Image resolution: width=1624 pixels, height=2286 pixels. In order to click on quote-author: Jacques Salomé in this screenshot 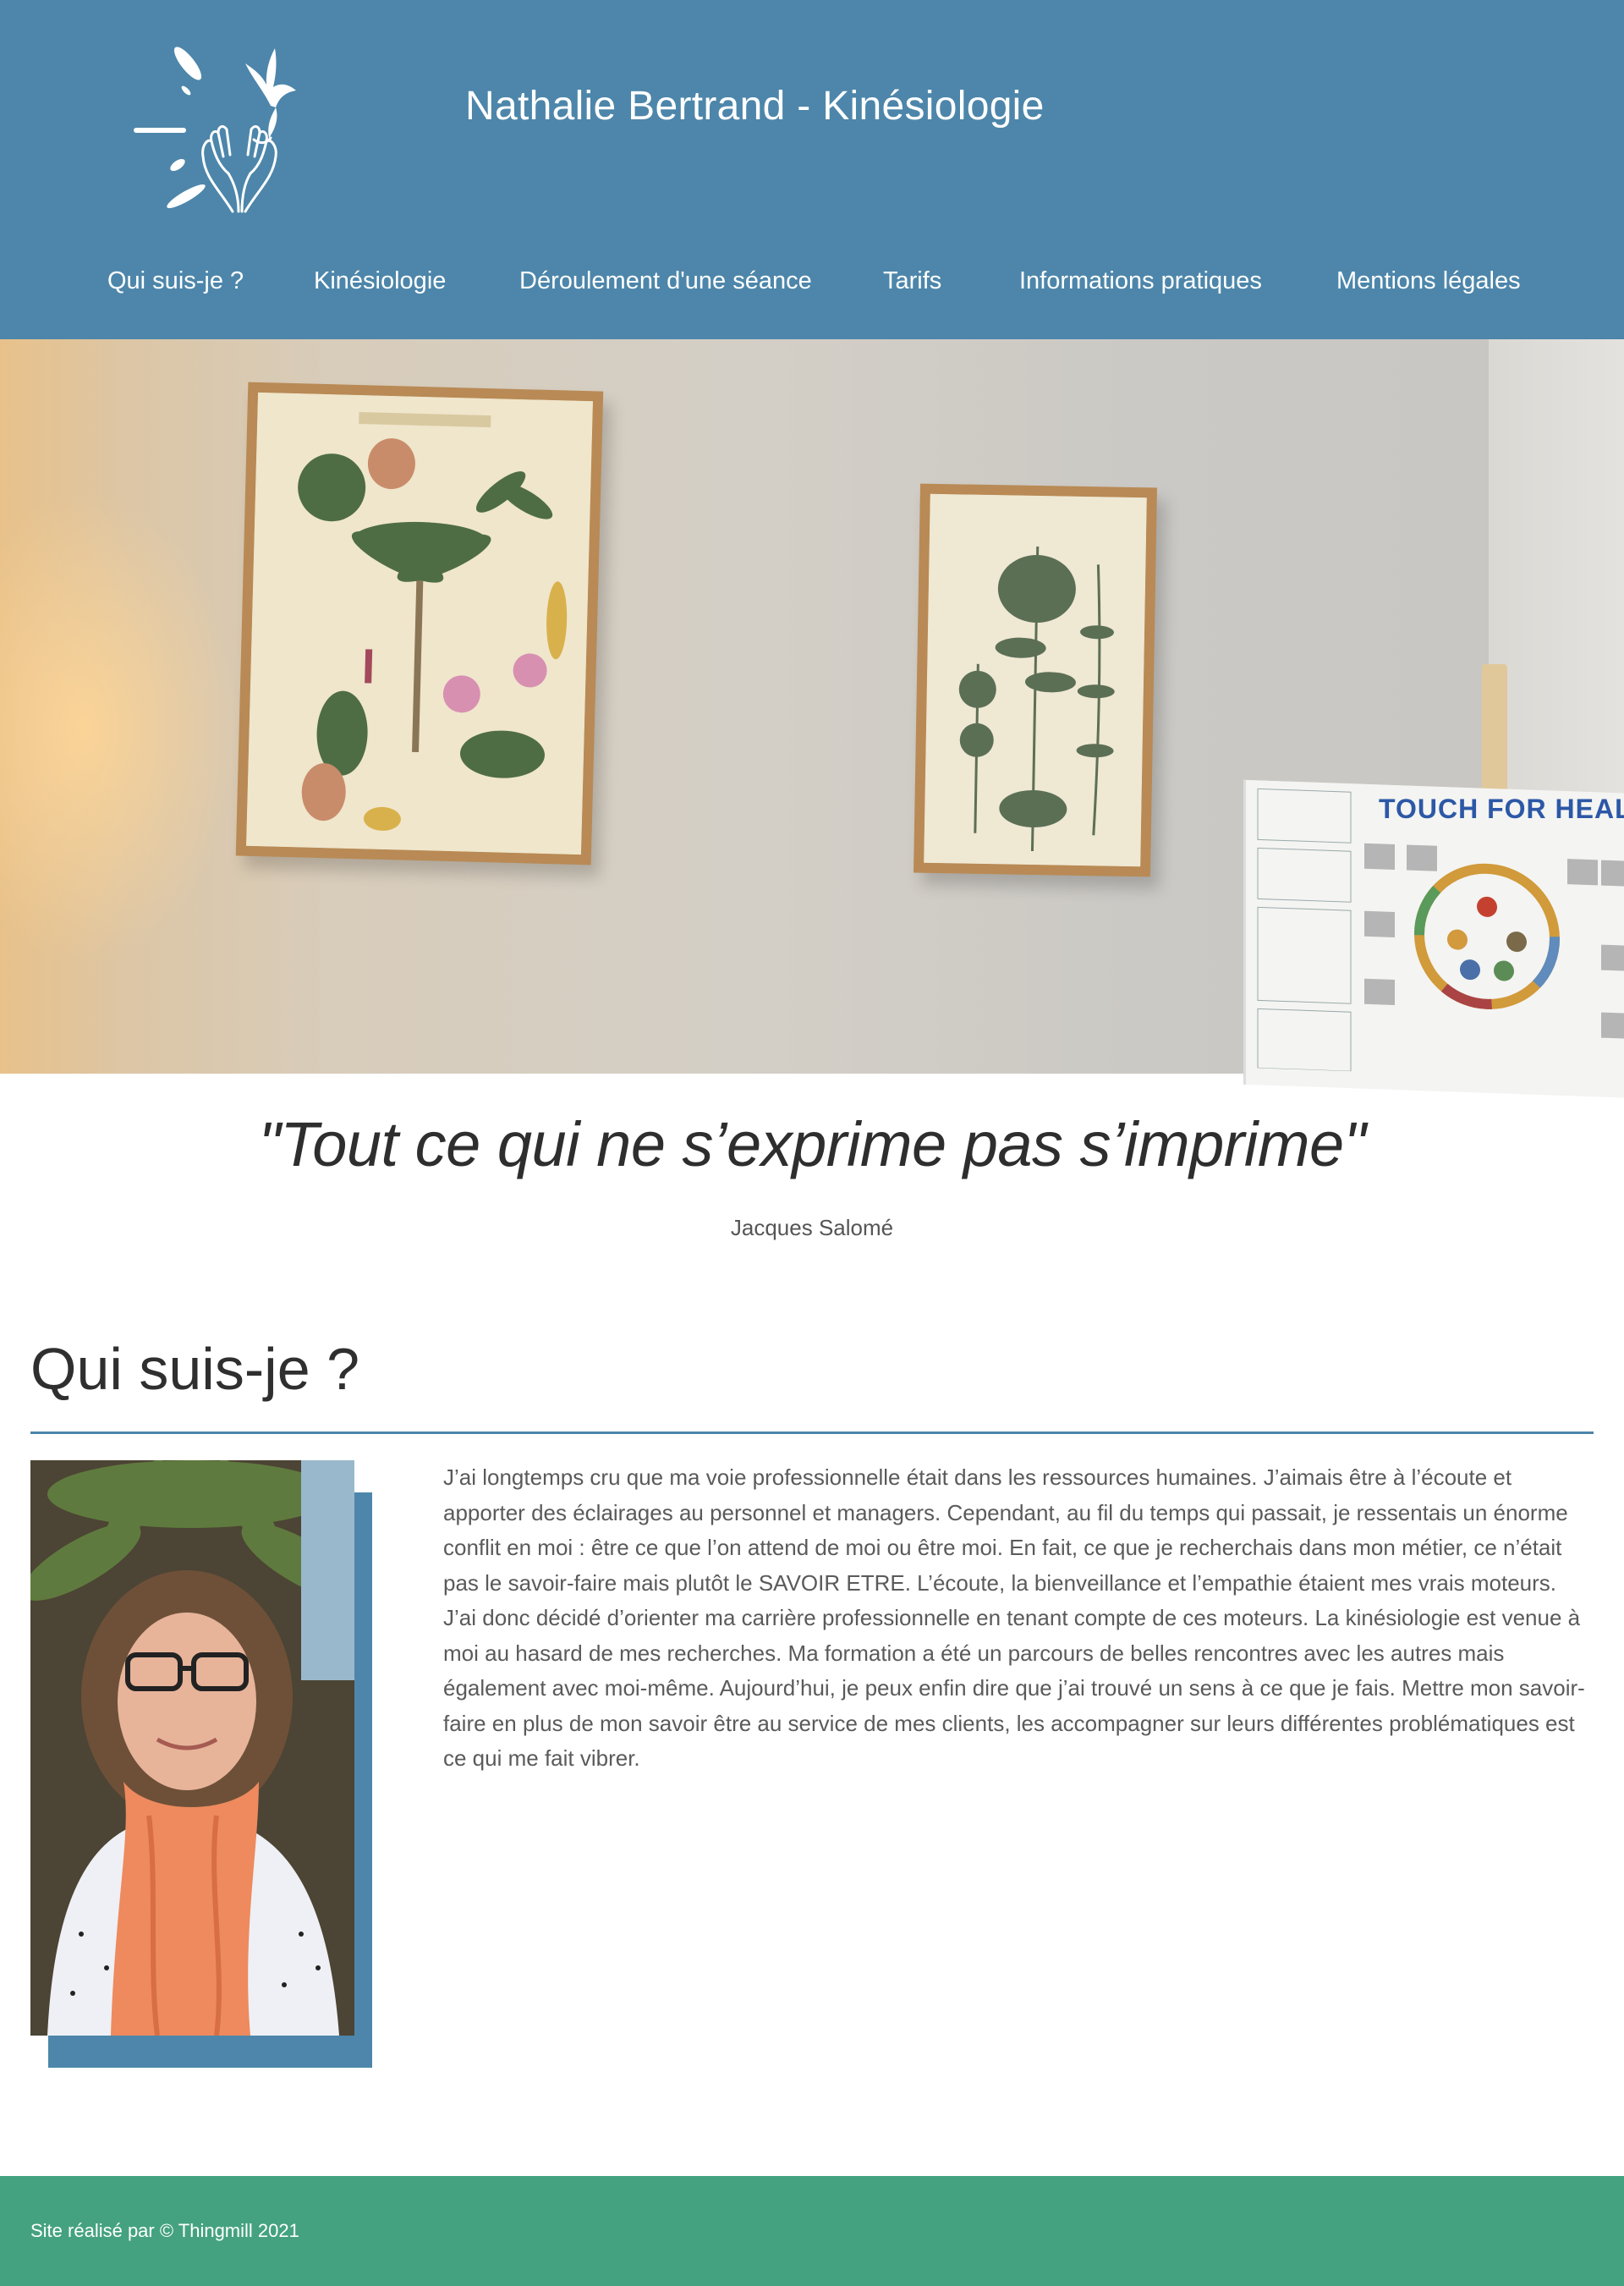, I will do `click(812, 1227)`.